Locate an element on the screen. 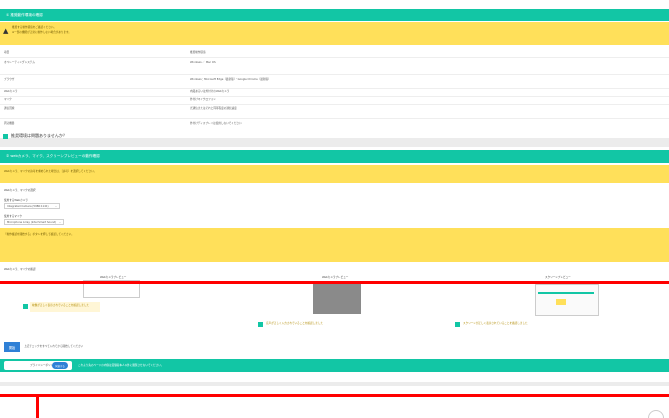 This screenshot has height=418, width=669. check1-label: 映像が正しく表示されていることを確認しました is located at coordinates (60, 305).